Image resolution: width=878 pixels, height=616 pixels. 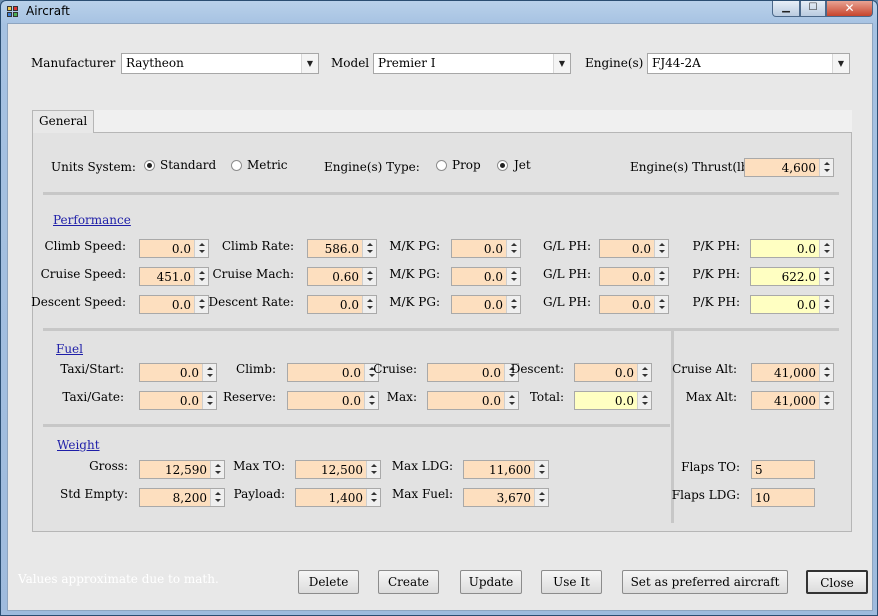 What do you see at coordinates (85, 246) in the screenshot?
I see `climb-speed-label: Climb Speed:` at bounding box center [85, 246].